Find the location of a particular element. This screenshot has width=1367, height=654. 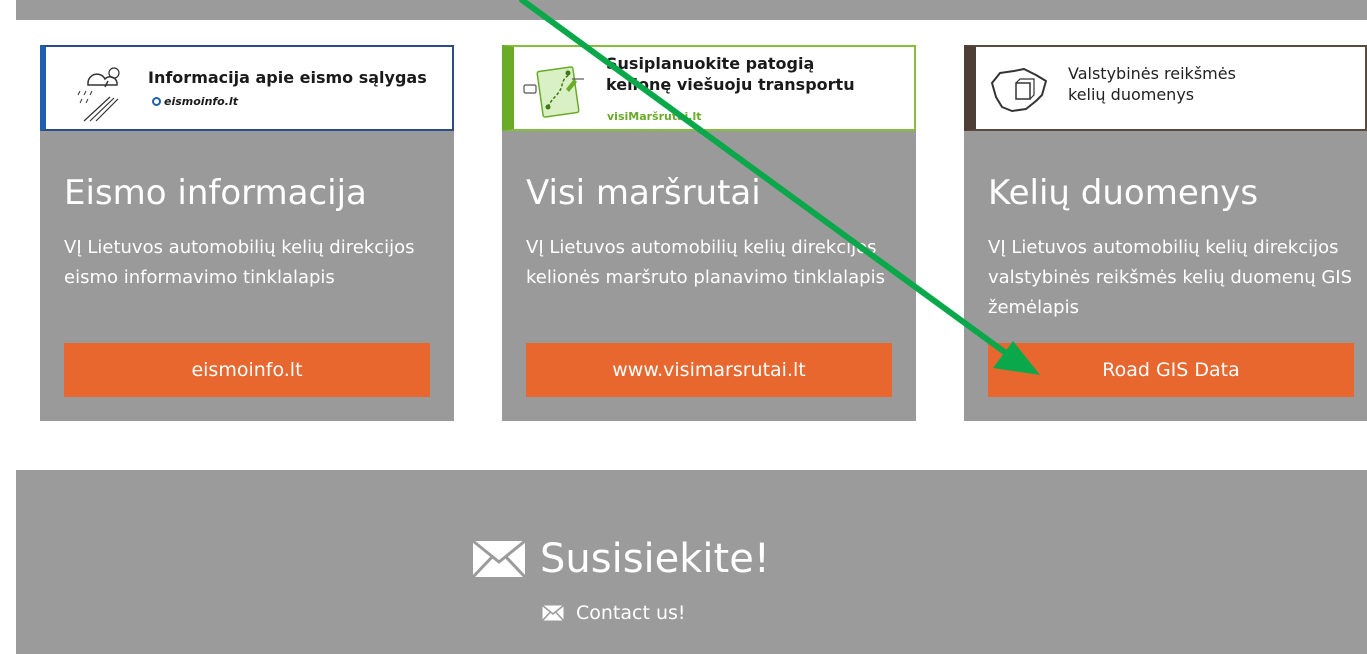

eismoinfo-logo-icon is located at coordinates (156, 101).